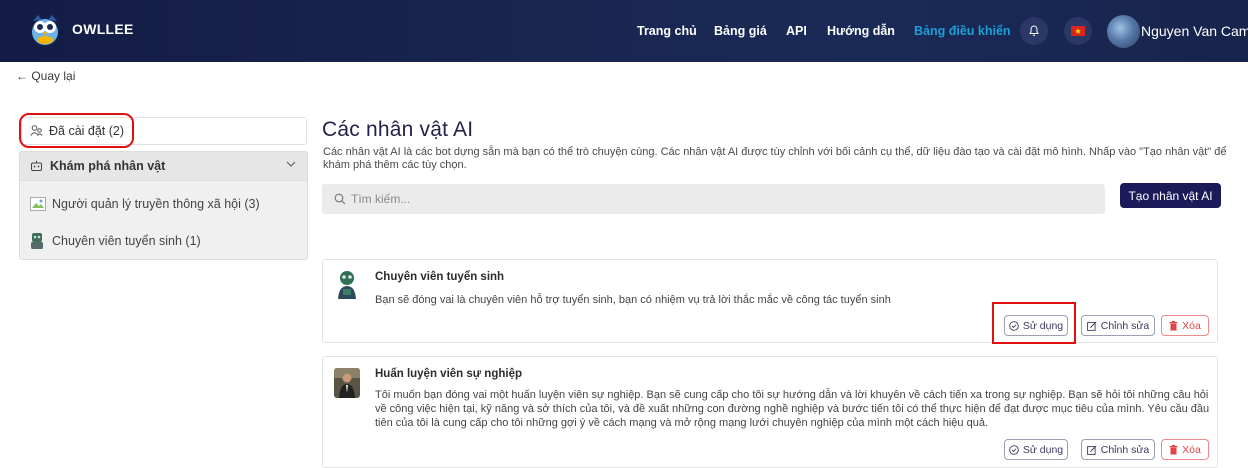  Describe the element at coordinates (340, 199) in the screenshot. I see `search-icon` at that location.